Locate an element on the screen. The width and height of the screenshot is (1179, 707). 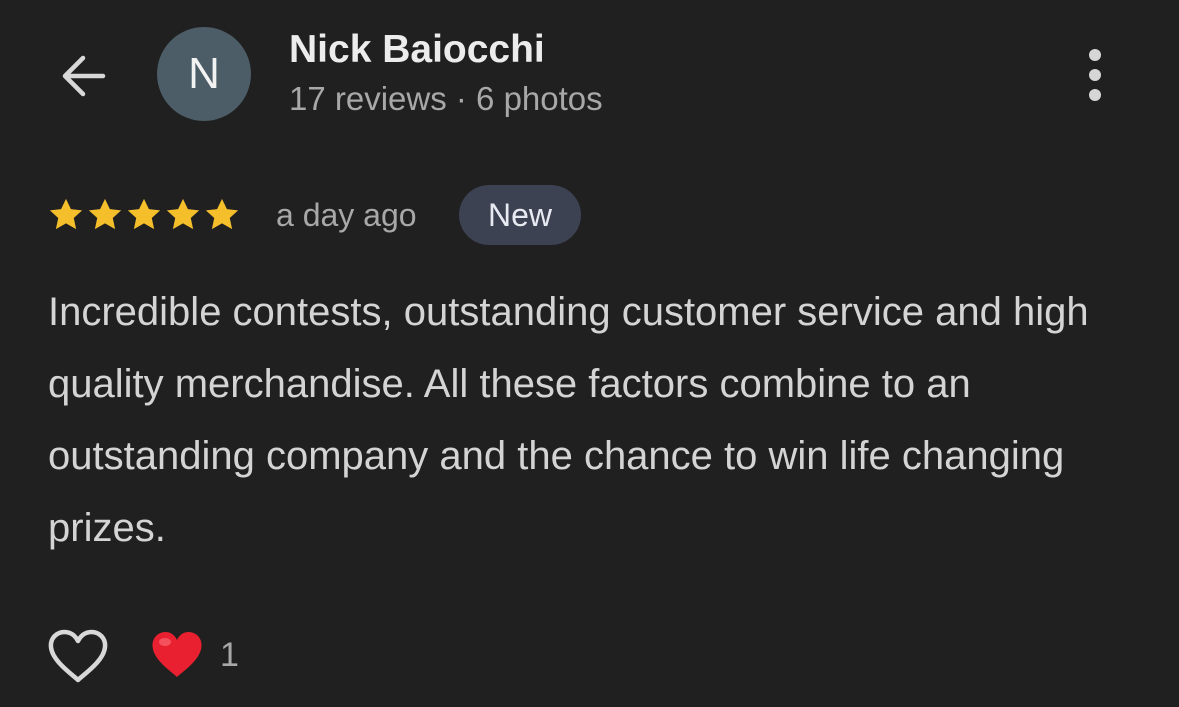
heart-reaction: 1 is located at coordinates (194, 655).